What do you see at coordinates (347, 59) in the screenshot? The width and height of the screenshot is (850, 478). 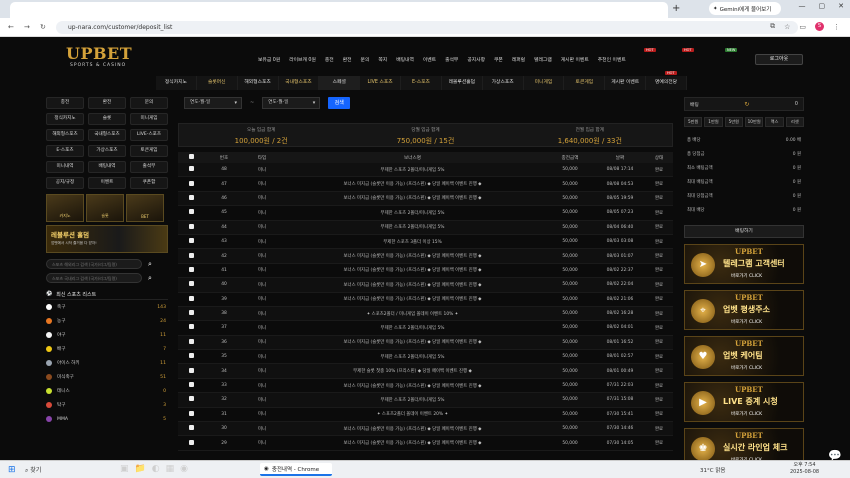 I see `top-link: 환전` at bounding box center [347, 59].